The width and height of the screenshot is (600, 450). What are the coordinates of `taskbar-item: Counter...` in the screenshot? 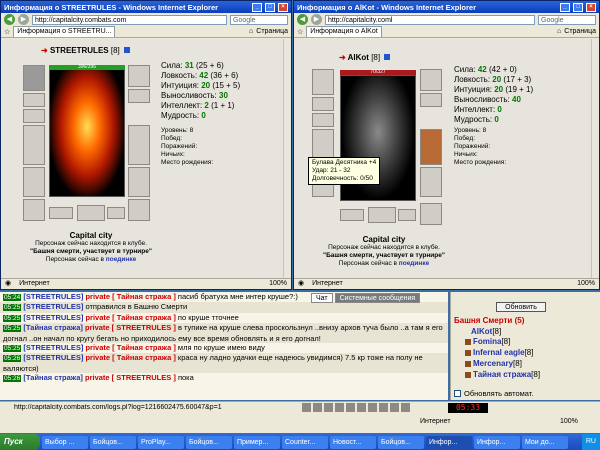 It's located at (305, 442).